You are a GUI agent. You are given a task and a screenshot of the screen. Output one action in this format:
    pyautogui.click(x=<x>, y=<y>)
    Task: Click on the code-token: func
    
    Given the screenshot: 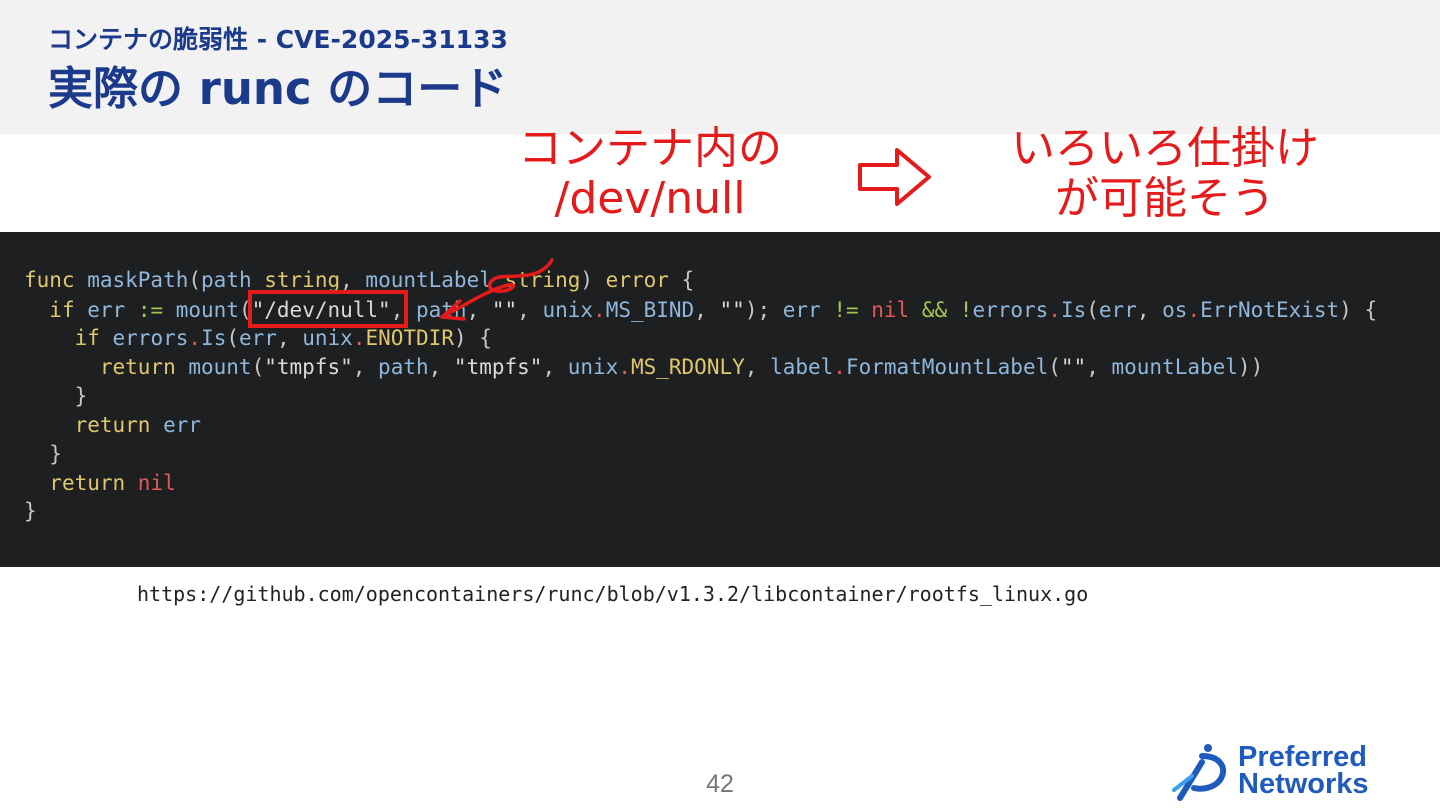 What is the action you would take?
    pyautogui.click(x=49, y=280)
    